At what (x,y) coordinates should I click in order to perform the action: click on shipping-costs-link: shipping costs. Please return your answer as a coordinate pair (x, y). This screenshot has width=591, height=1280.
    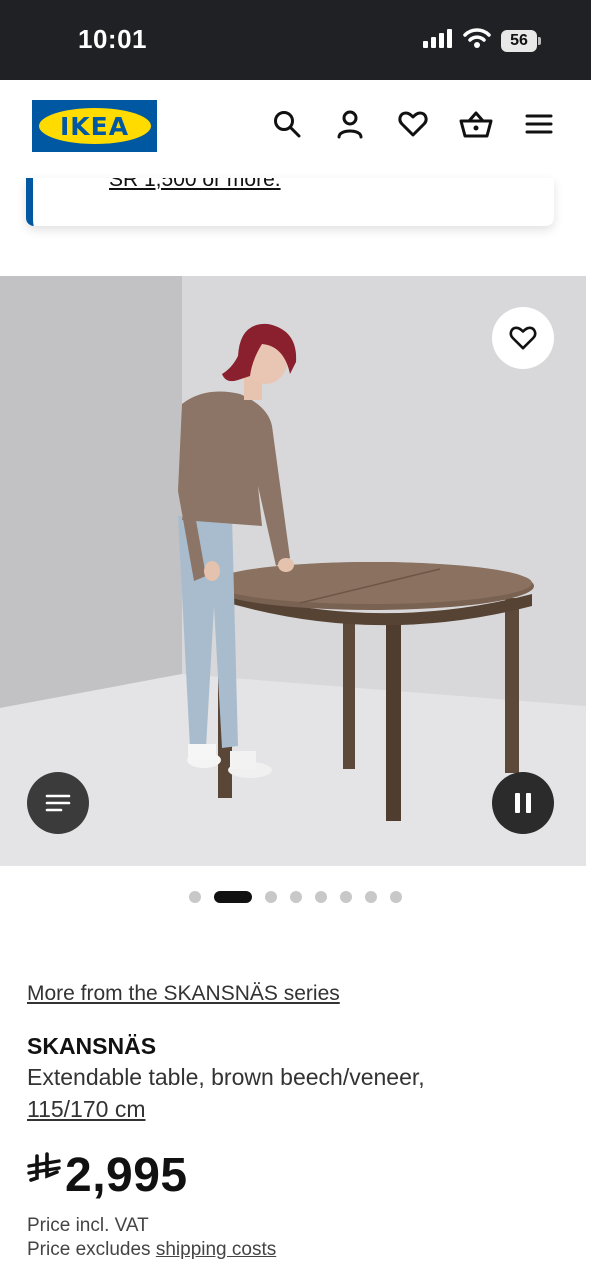
    Looking at the image, I should click on (216, 1249).